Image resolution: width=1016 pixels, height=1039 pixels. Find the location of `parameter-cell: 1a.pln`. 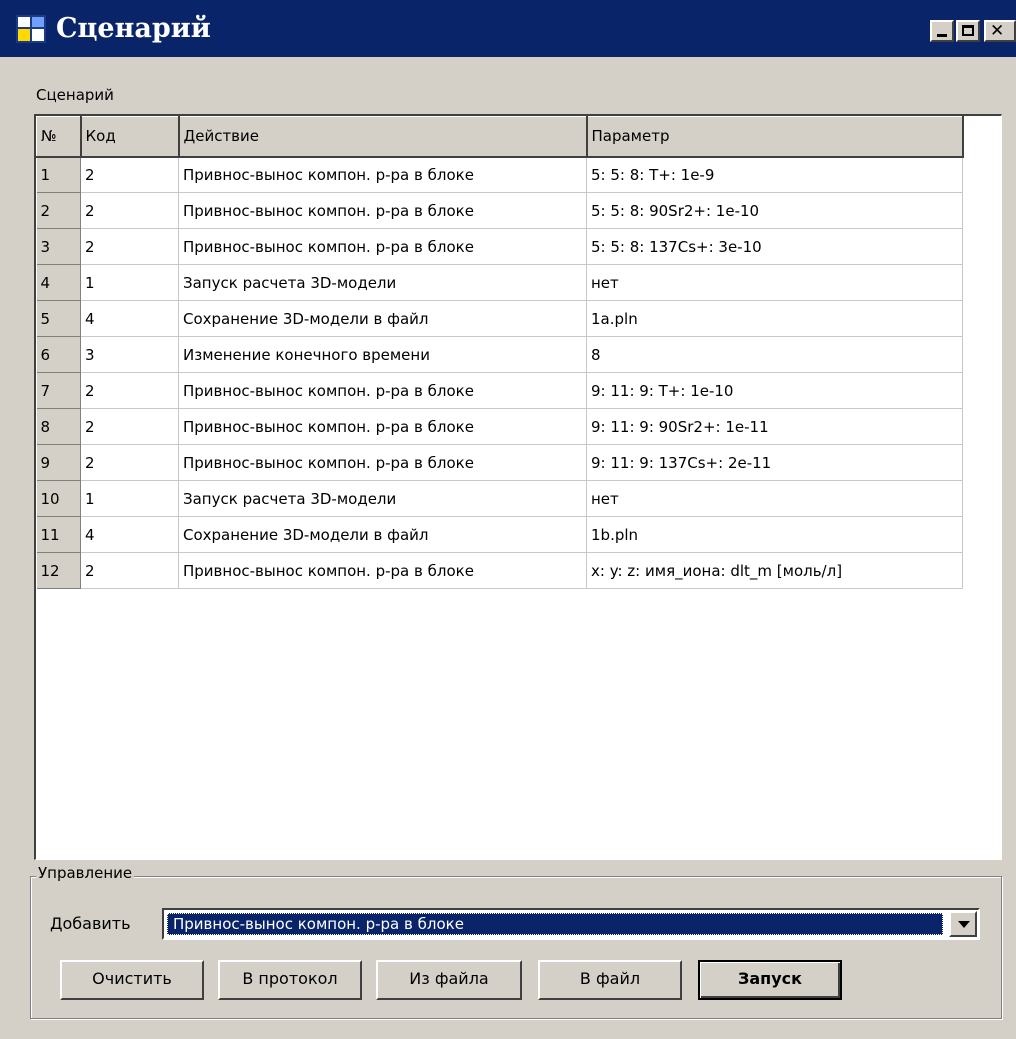

parameter-cell: 1a.pln is located at coordinates (774, 318).